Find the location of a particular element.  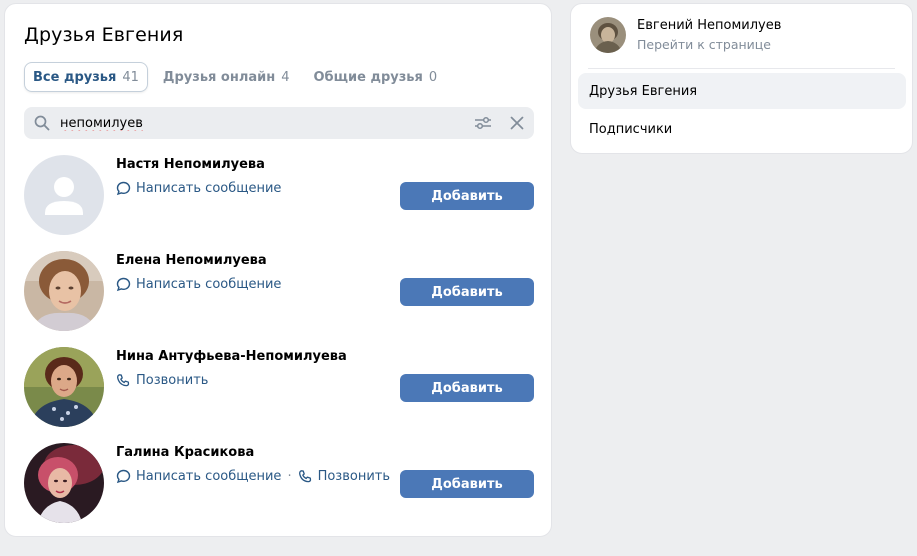

divider is located at coordinates (741, 68).